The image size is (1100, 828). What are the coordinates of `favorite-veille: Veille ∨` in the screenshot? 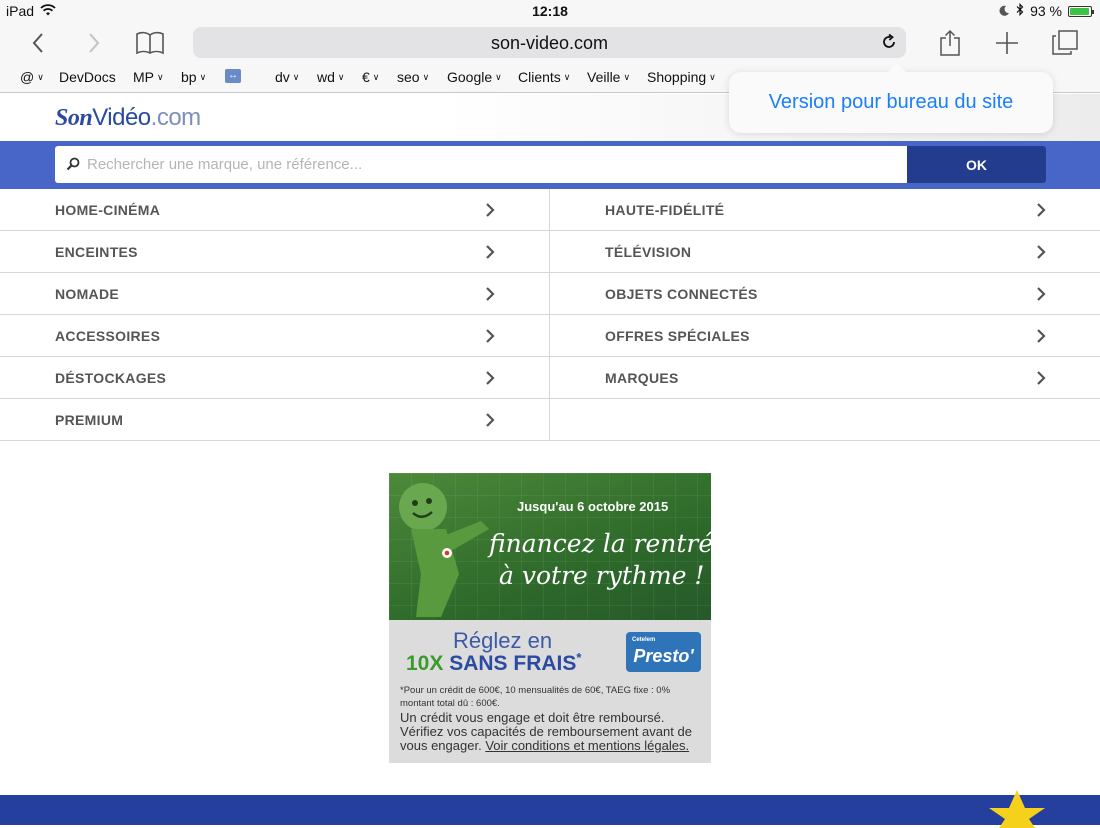 It's located at (608, 77).